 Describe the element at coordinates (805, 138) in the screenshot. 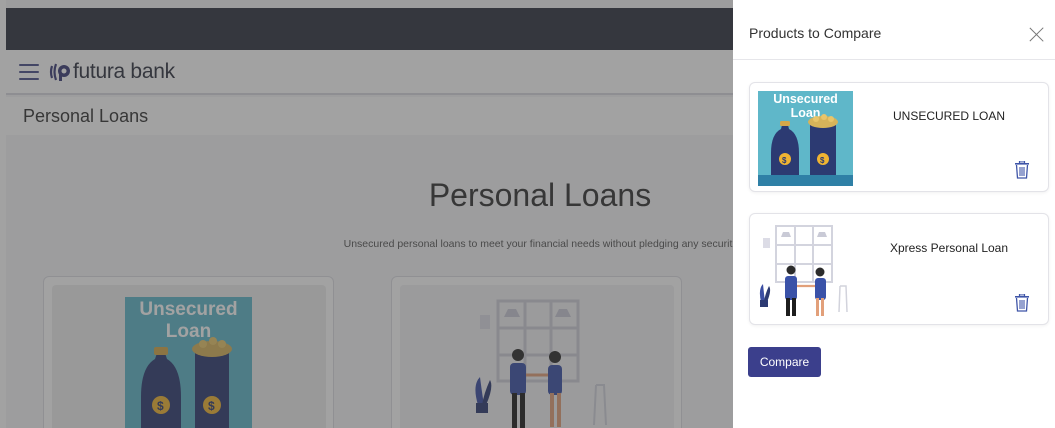

I see `unsecured-loan-thumbnail: Unsecured Loan $ $` at that location.